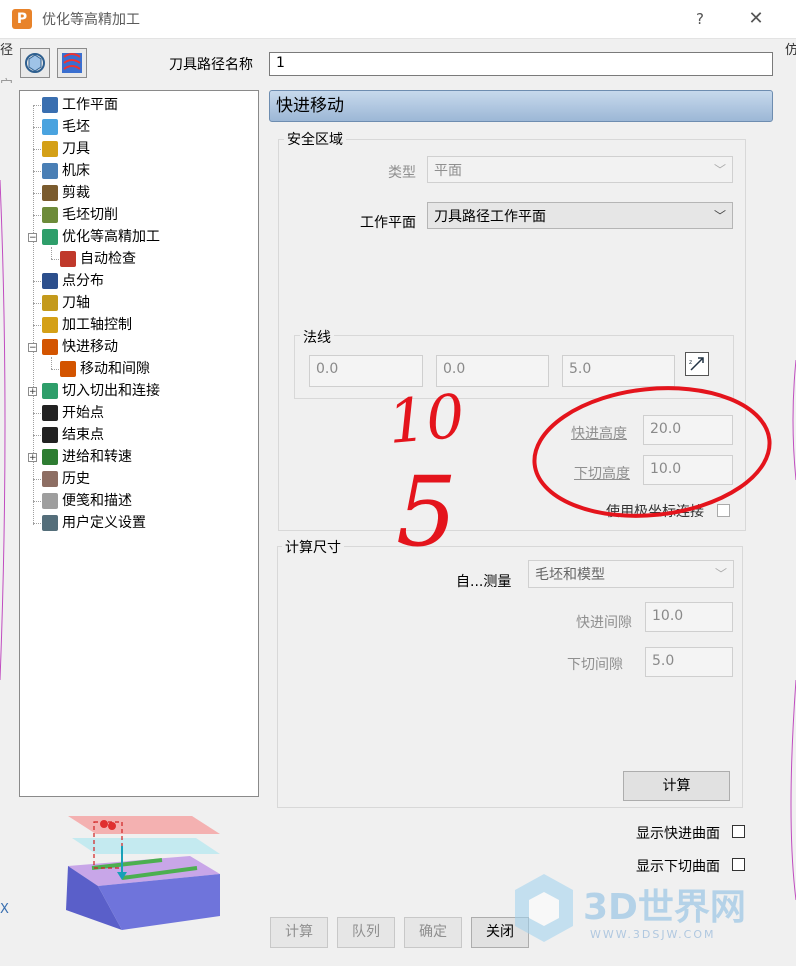 Image resolution: width=796 pixels, height=966 pixels. Describe the element at coordinates (299, 932) in the screenshot. I see `footer-calc-button: 计算` at that location.